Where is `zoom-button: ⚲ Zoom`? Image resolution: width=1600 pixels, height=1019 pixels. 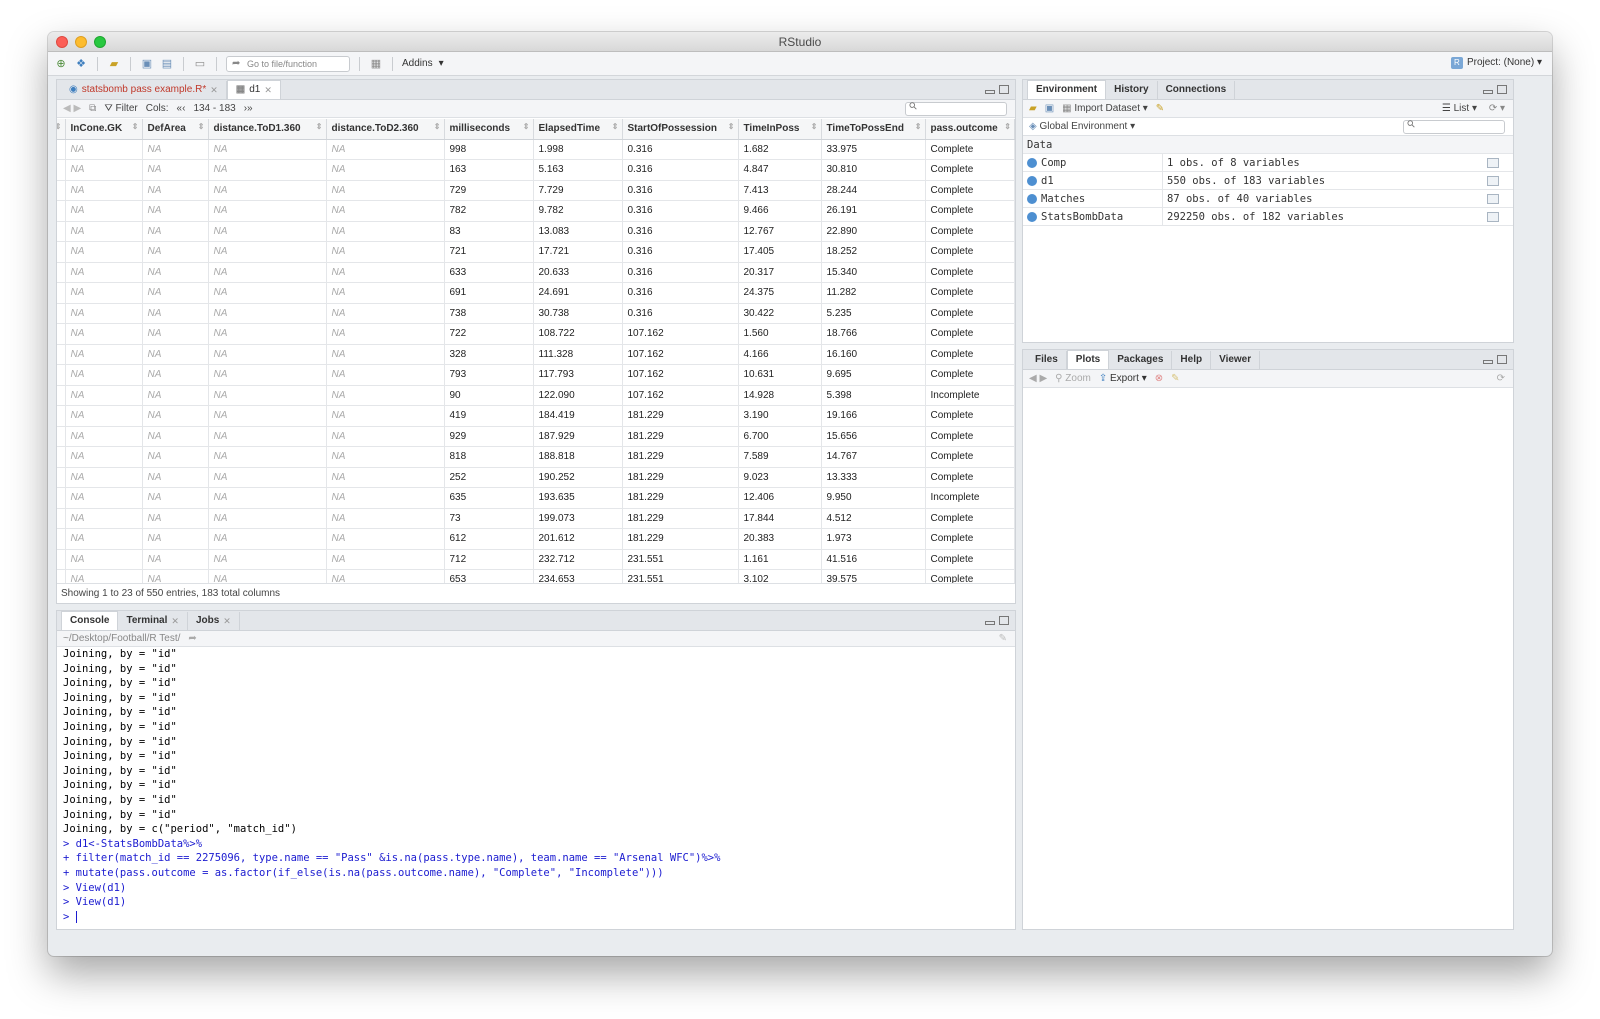 zoom-button: ⚲ Zoom is located at coordinates (1073, 378).